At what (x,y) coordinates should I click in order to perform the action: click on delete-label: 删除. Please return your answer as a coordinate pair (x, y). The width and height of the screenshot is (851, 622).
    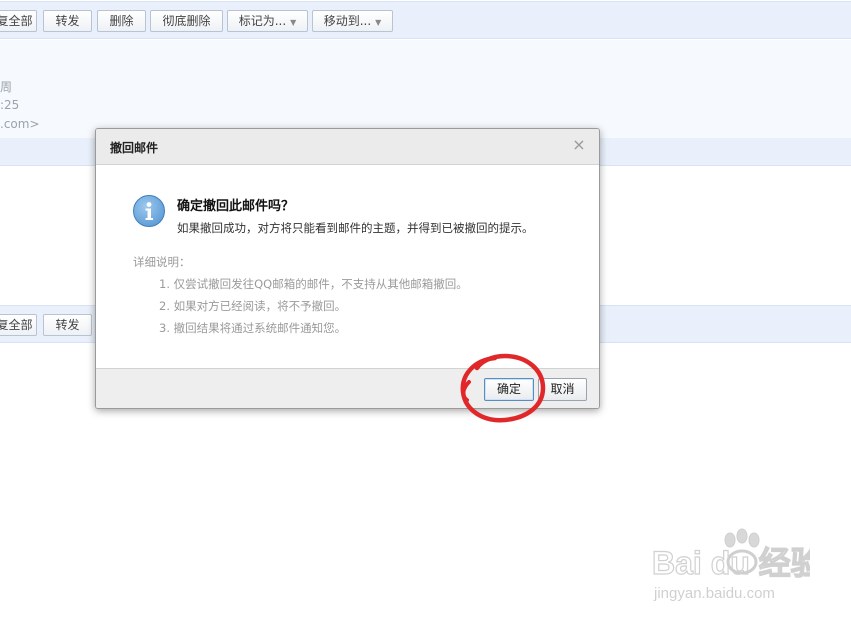
    Looking at the image, I should click on (121, 21).